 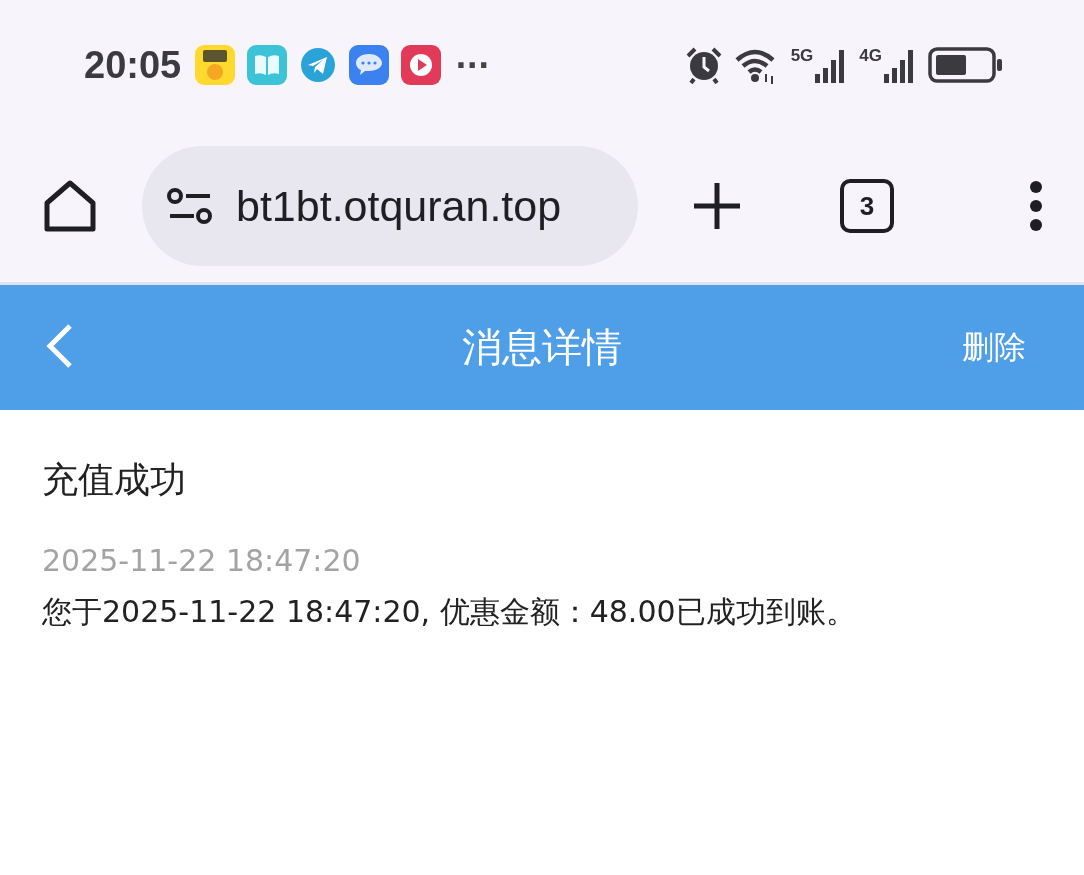 I want to click on page-title: 消息详情, so click(x=542, y=347).